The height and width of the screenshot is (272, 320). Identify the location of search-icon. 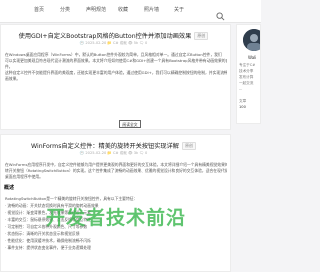
(220, 13).